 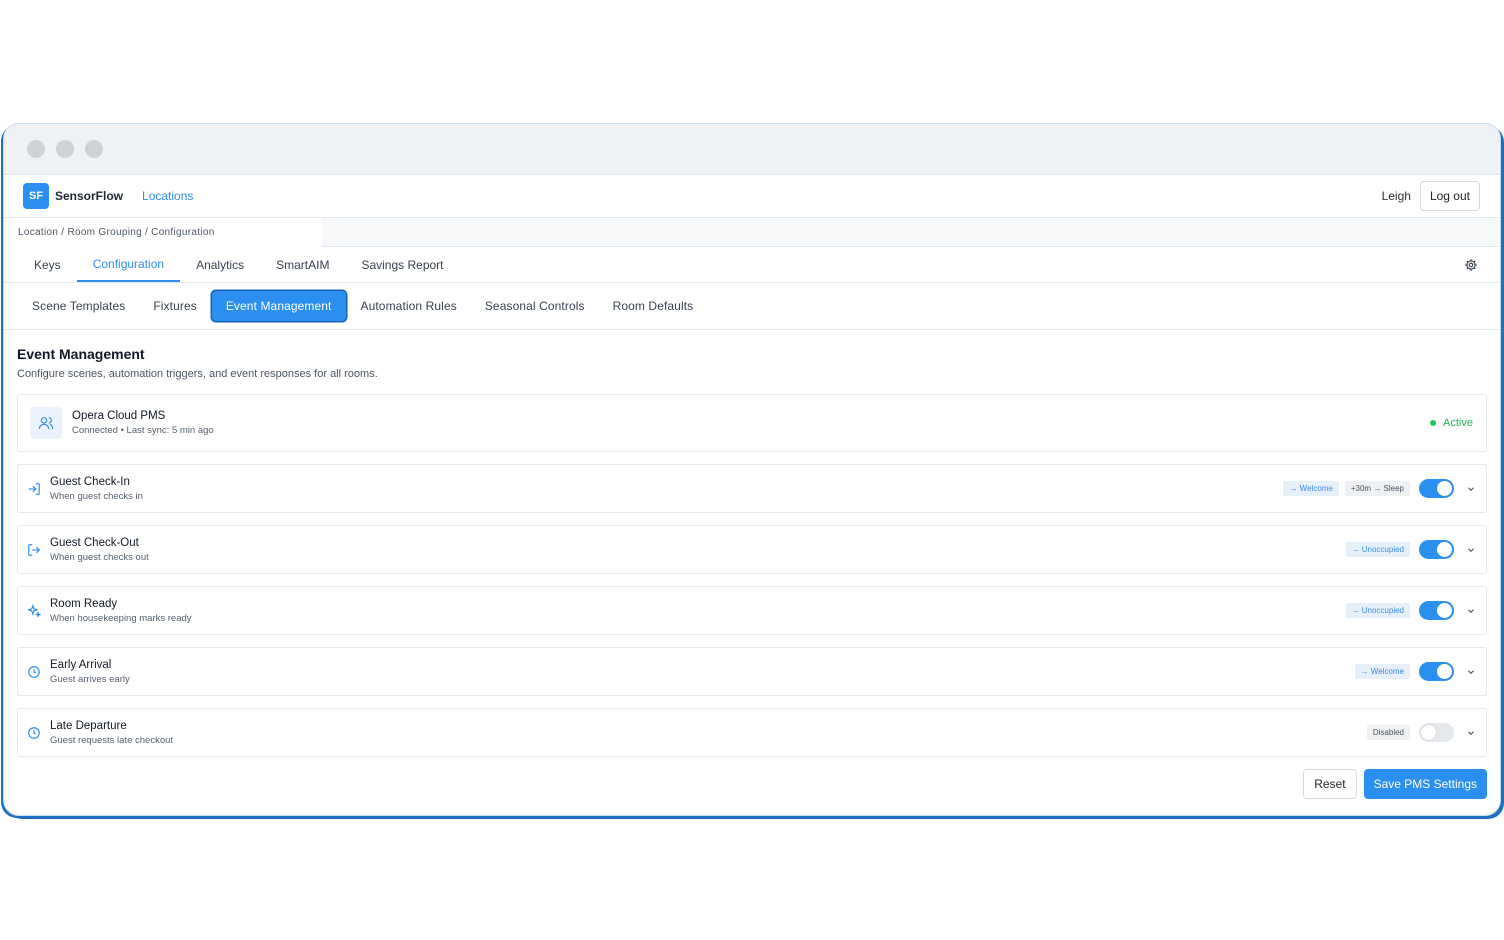 What do you see at coordinates (65, 149) in the screenshot?
I see `window-minimize-dot` at bounding box center [65, 149].